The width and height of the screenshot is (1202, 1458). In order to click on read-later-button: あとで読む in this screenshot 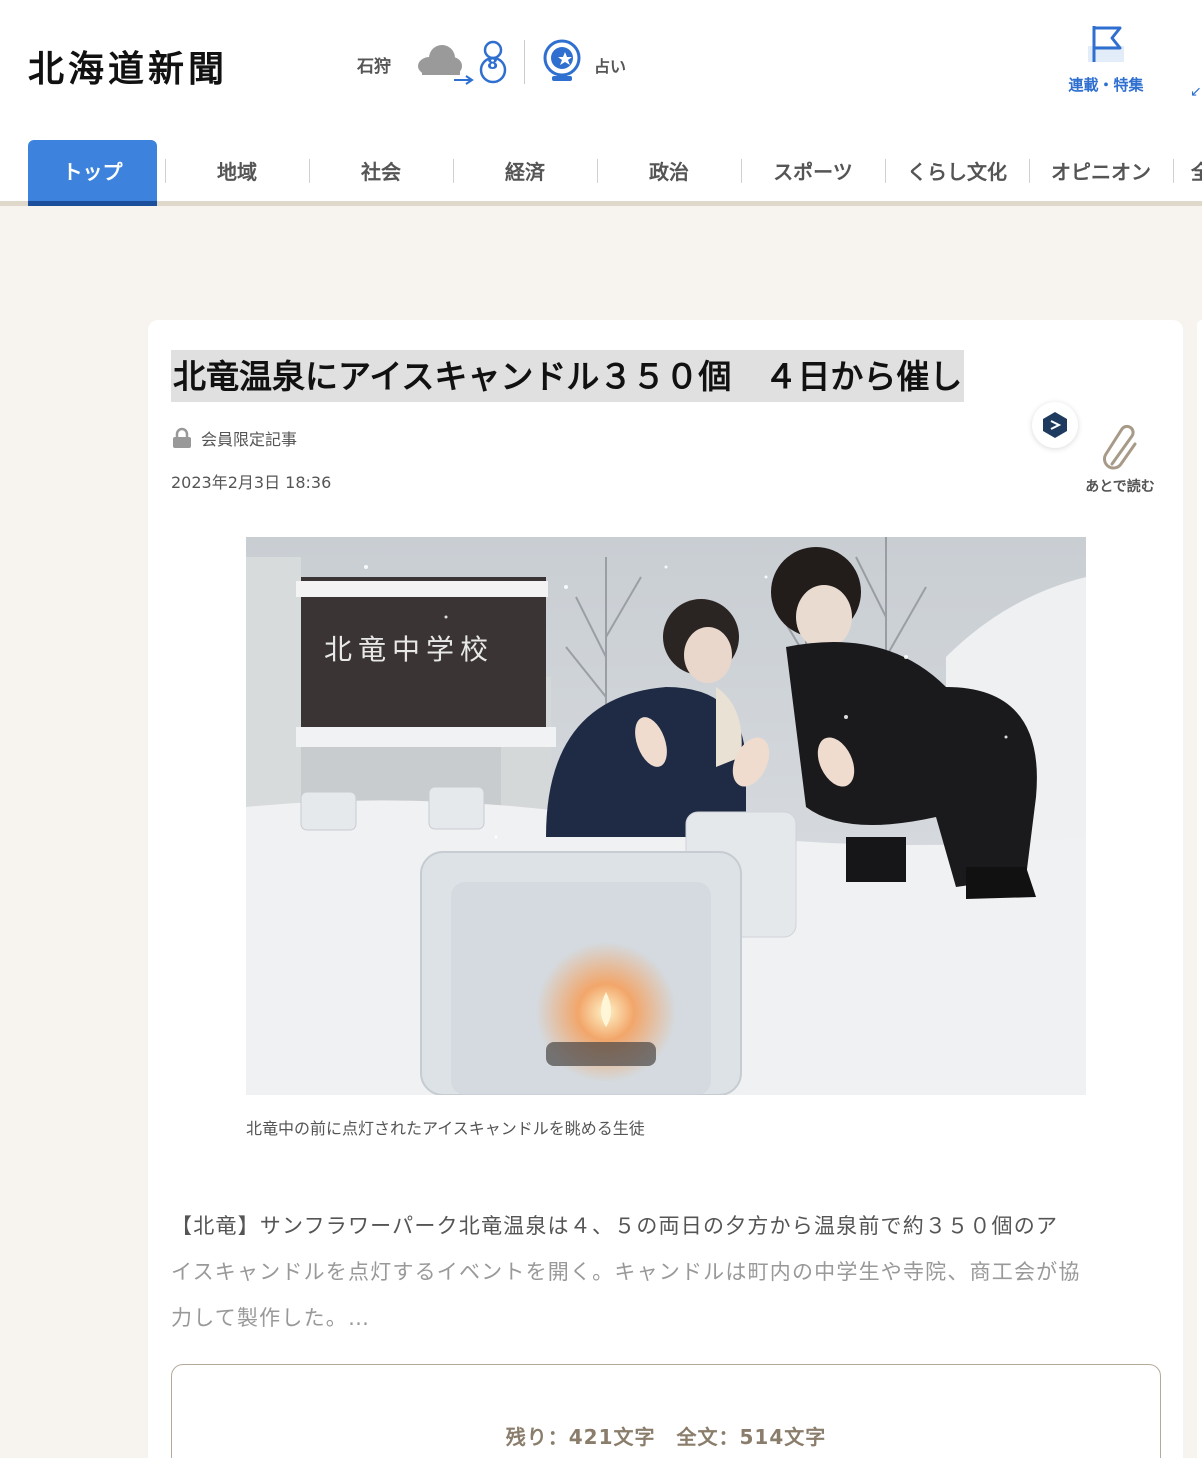, I will do `click(1120, 460)`.